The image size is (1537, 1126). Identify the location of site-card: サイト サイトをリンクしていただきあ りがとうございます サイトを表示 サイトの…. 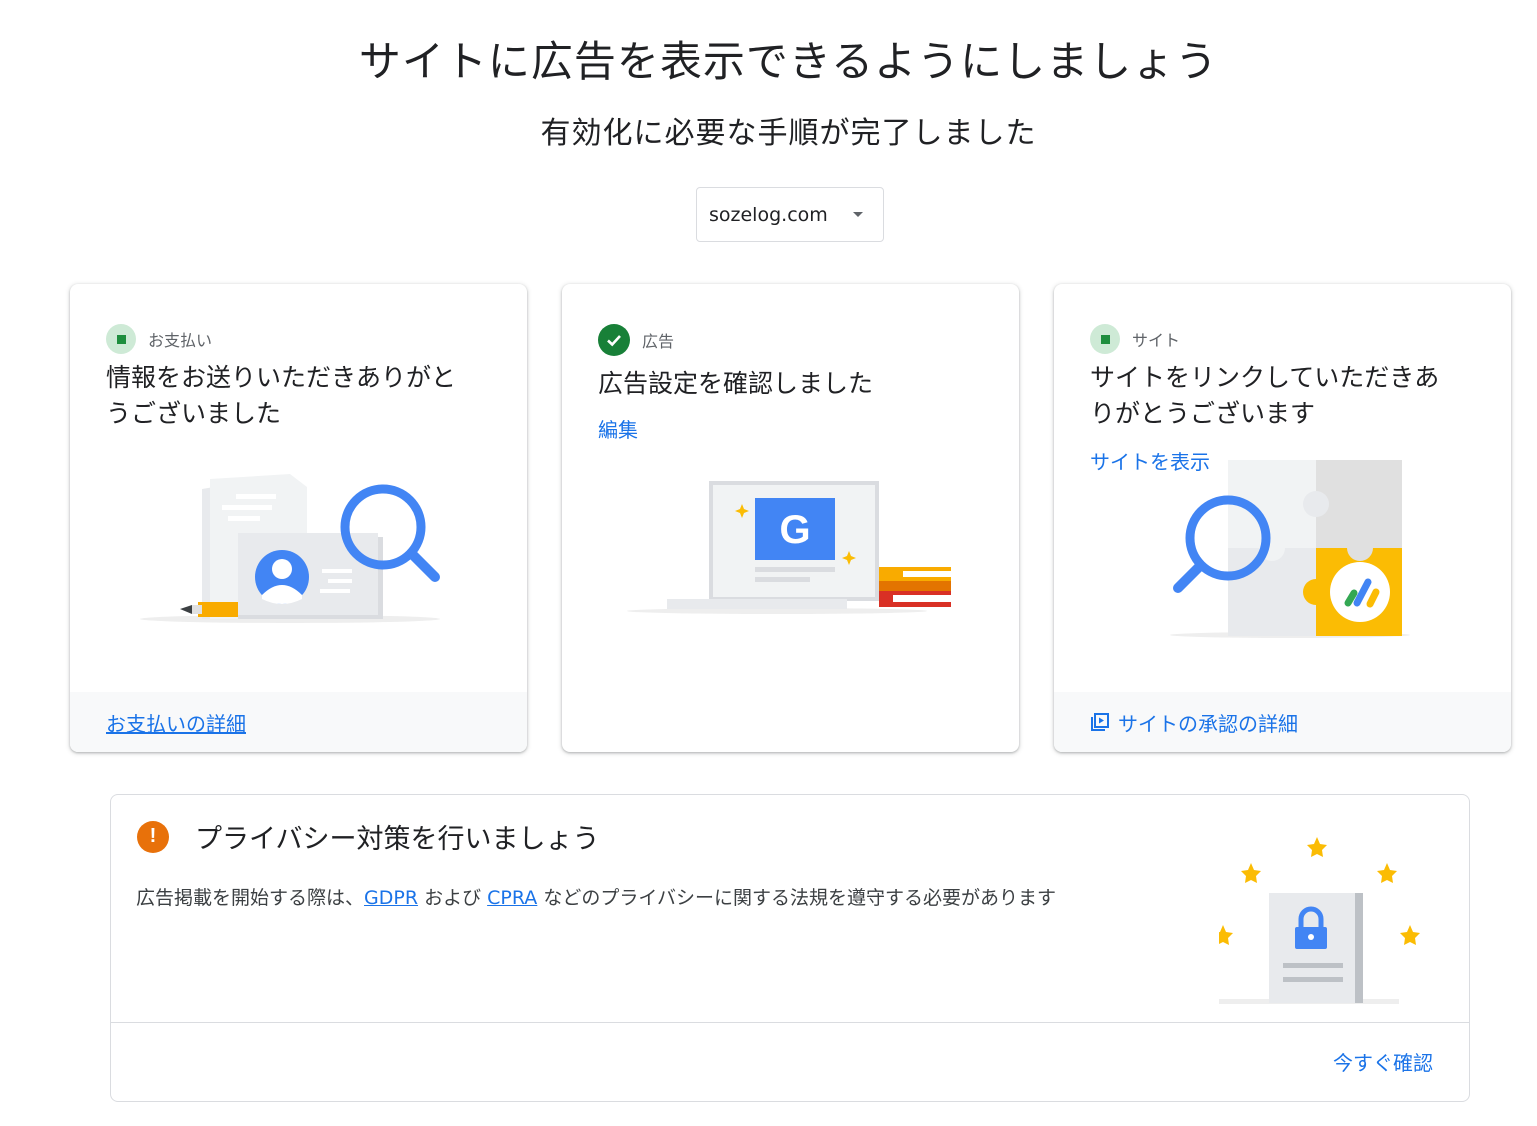
(1282, 518).